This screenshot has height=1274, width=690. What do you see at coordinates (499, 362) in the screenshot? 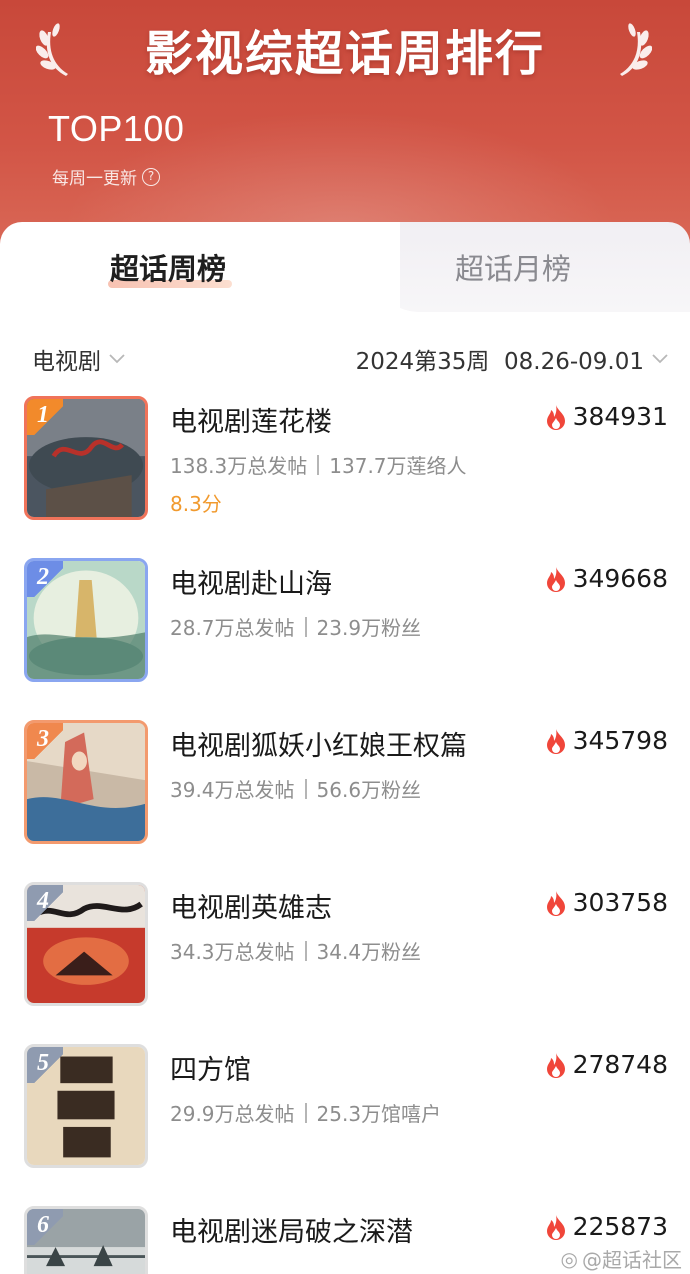
I see `period-label: 2024第35周 08.26-09.01` at bounding box center [499, 362].